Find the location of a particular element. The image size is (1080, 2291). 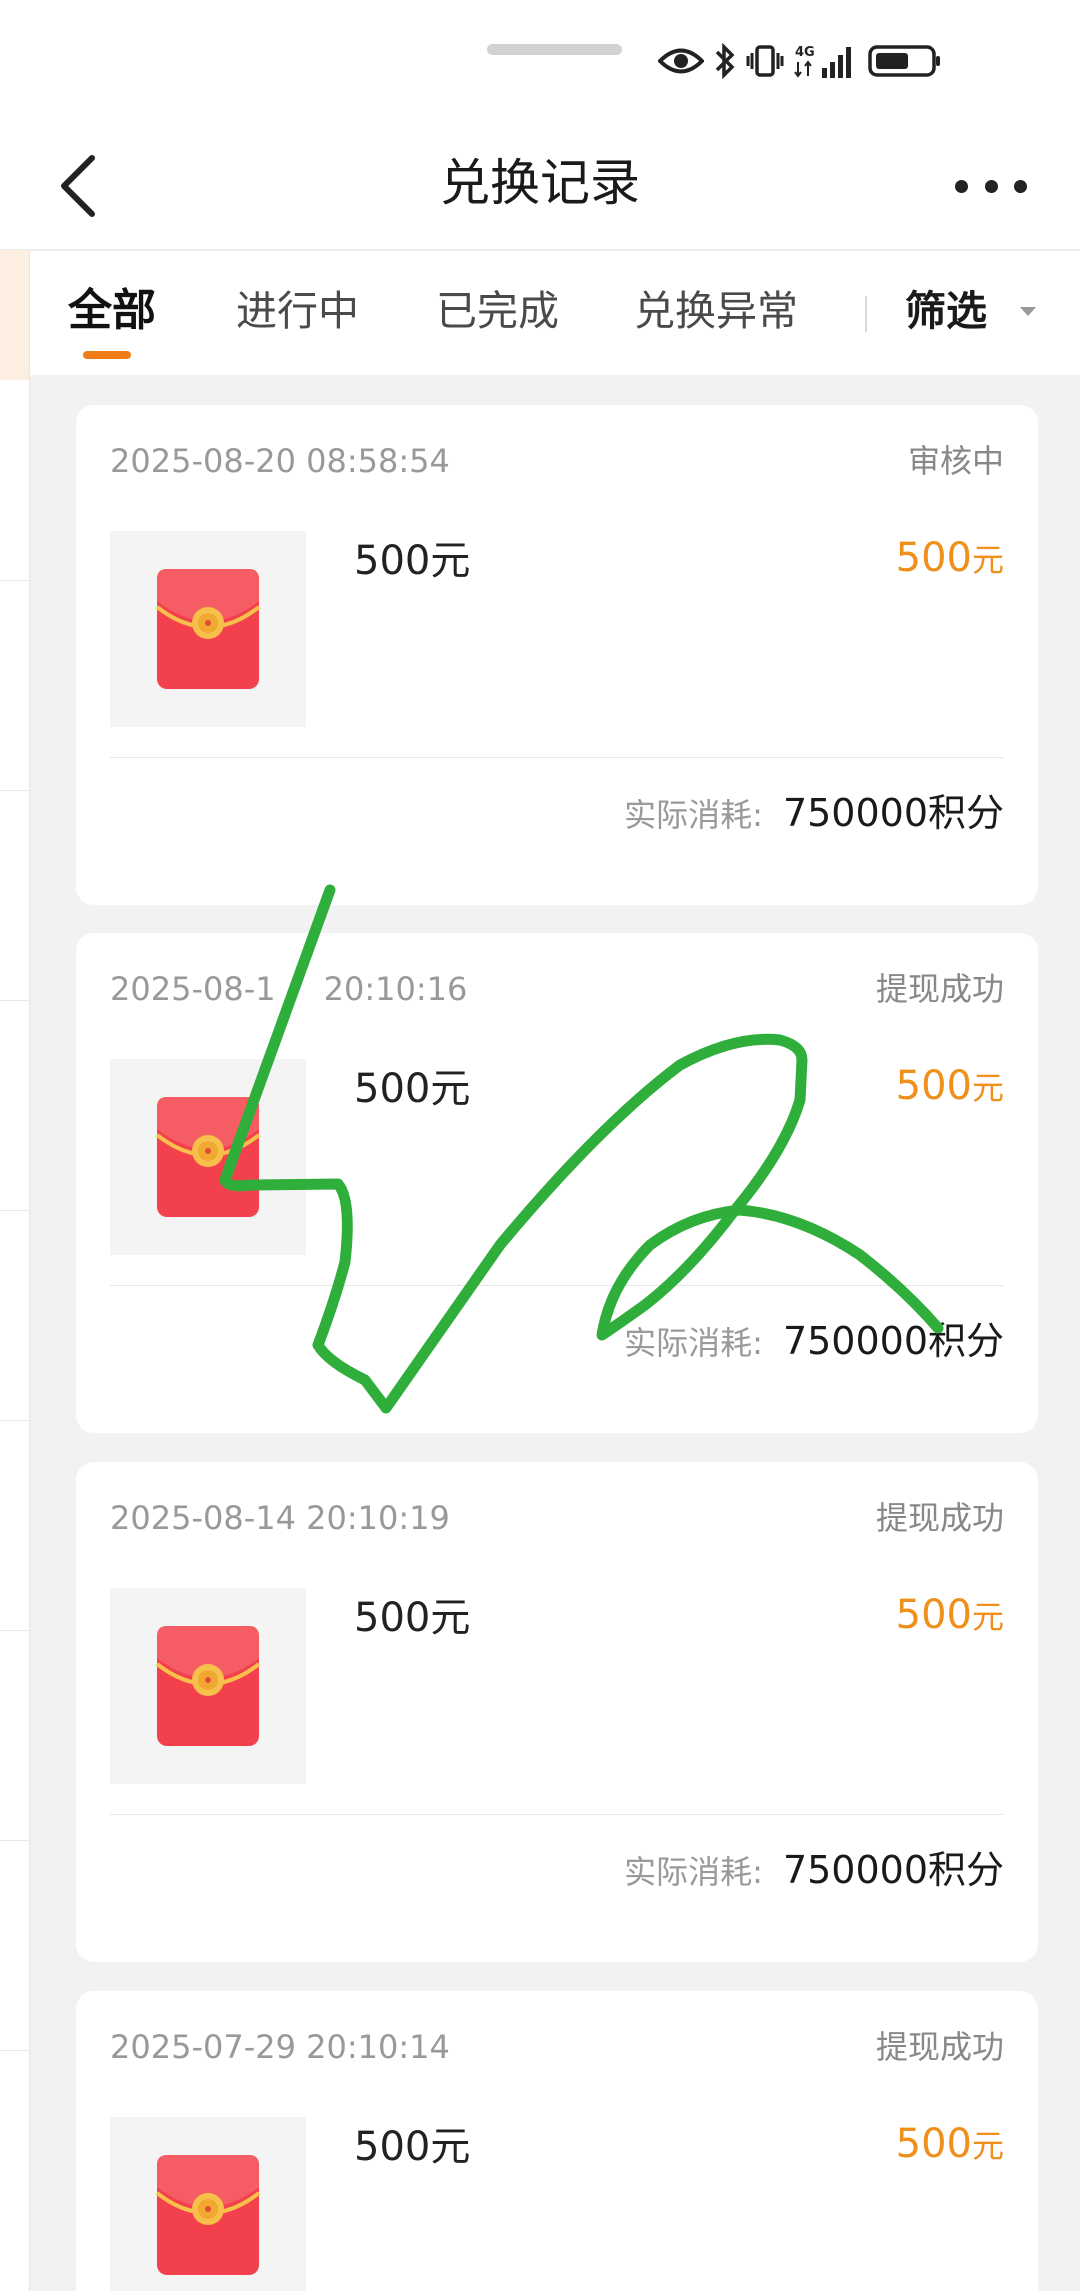

bluetooth-icon is located at coordinates (725, 61).